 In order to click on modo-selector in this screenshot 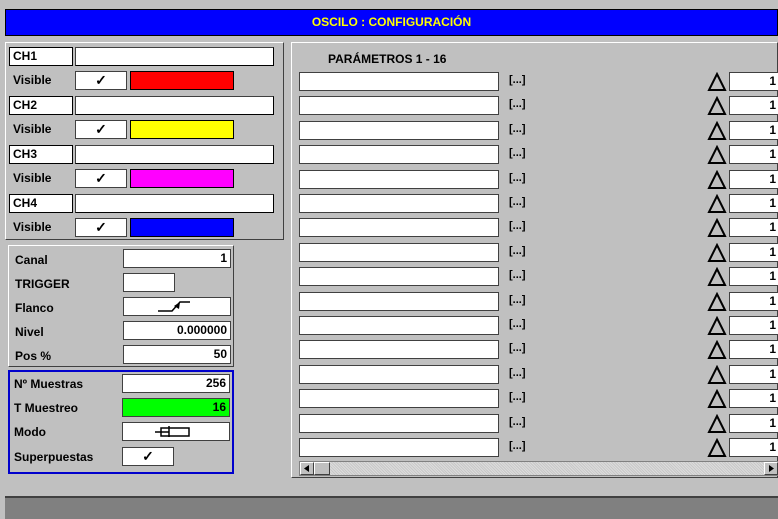, I will do `click(176, 431)`.